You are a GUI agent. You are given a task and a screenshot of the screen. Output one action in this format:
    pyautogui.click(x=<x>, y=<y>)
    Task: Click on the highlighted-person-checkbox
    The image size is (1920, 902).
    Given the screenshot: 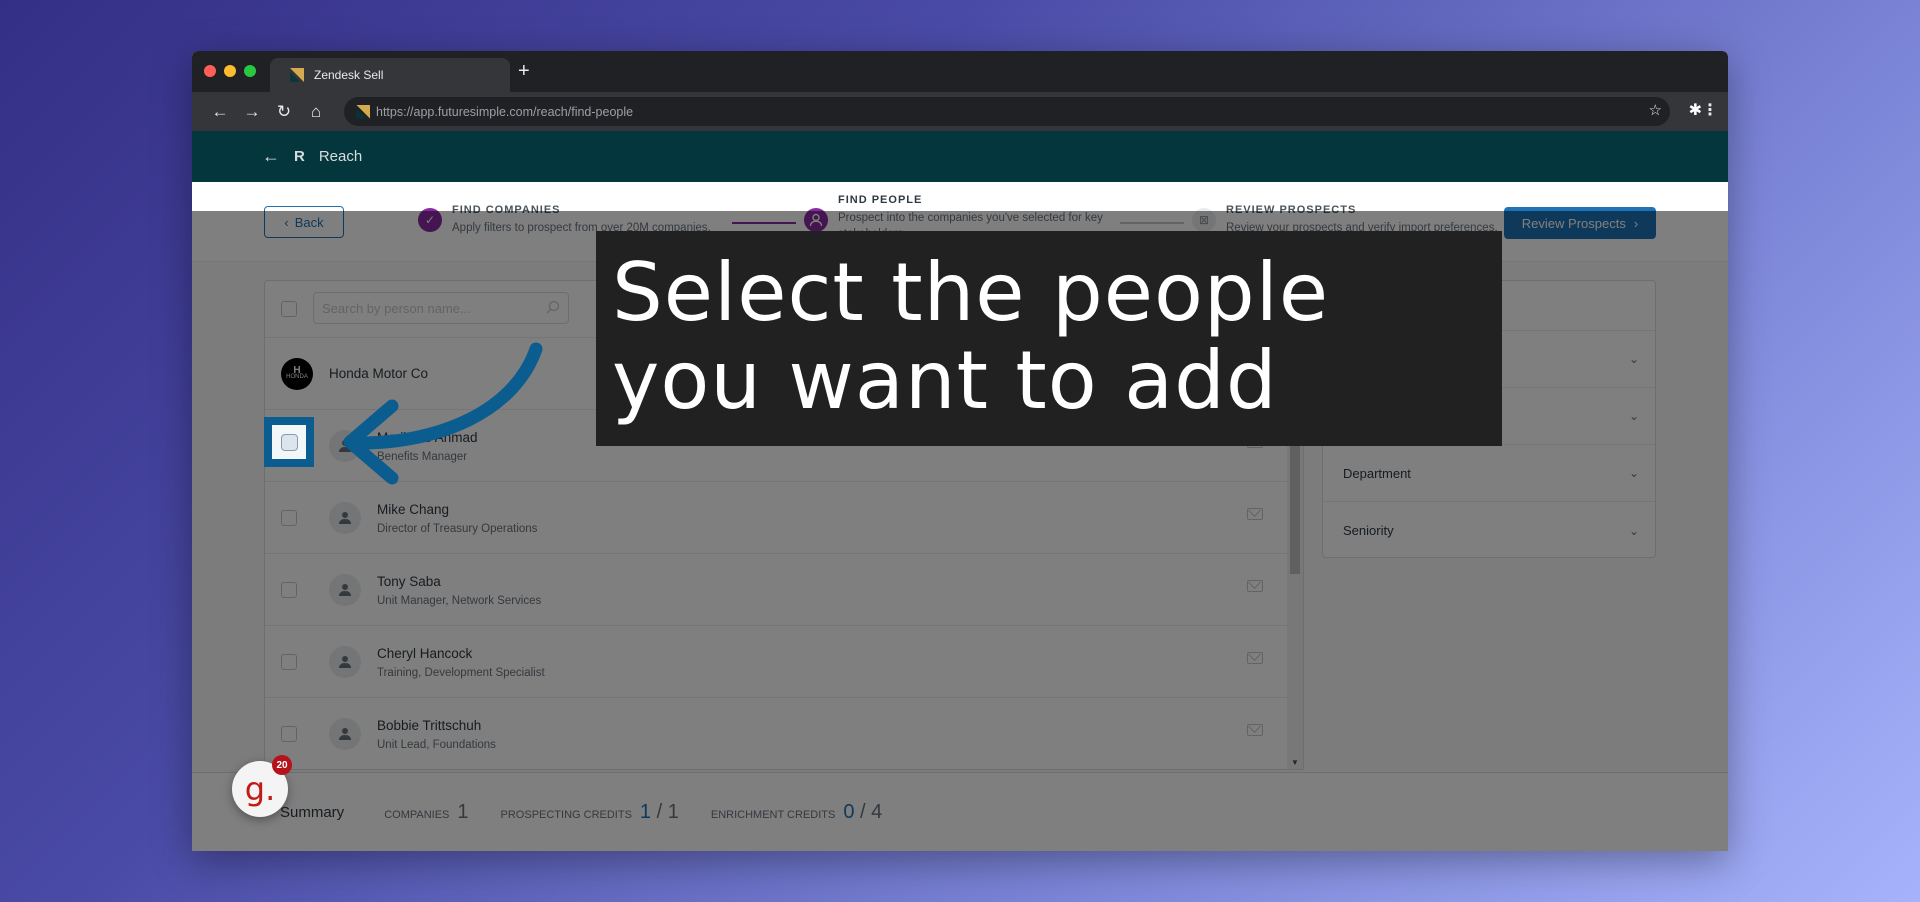 What is the action you would take?
    pyautogui.click(x=289, y=442)
    